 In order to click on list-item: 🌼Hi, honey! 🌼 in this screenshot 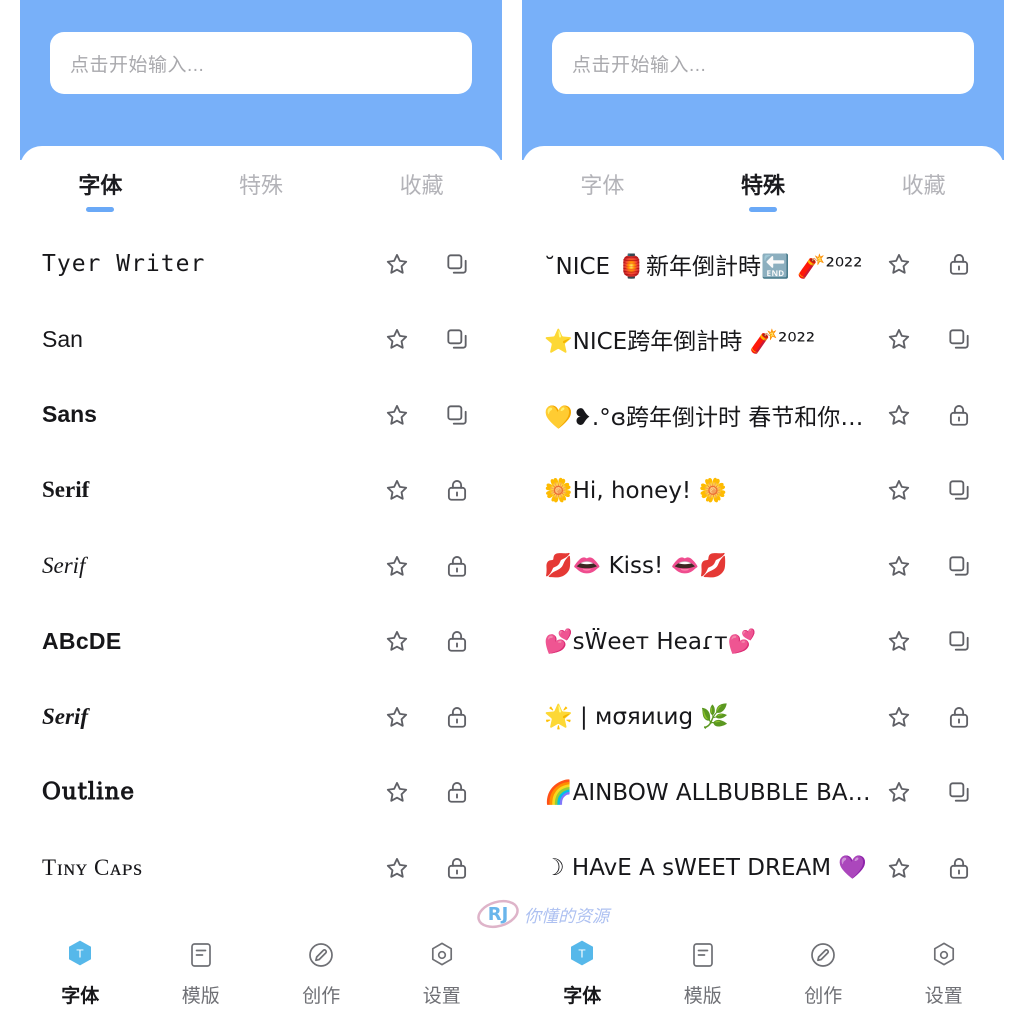, I will do `click(763, 491)`.